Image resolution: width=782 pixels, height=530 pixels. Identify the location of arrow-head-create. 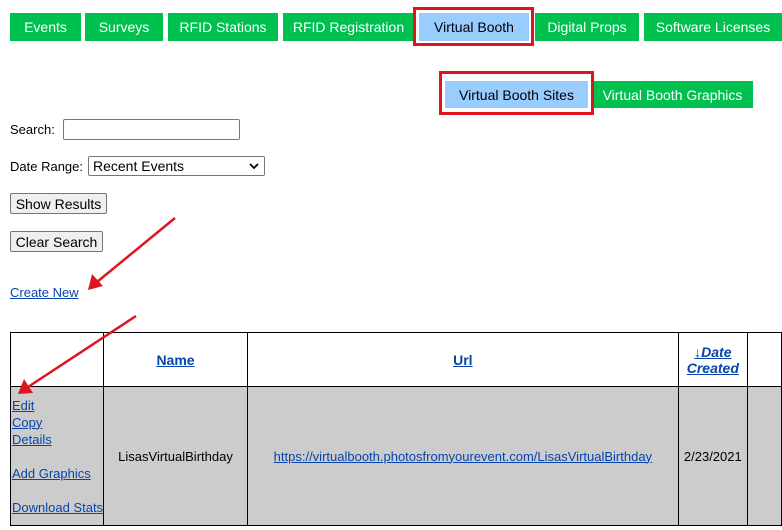
(95, 282).